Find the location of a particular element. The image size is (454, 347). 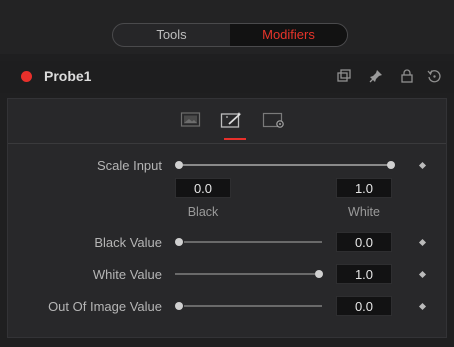

tool-modifier-switch: Tools Modifiers is located at coordinates (230, 35).